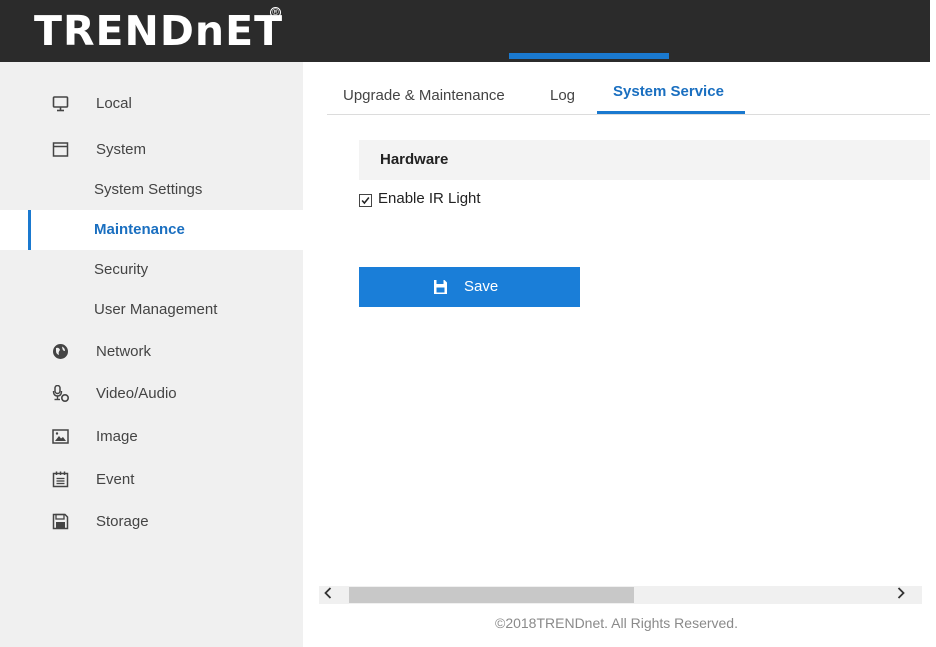 This screenshot has height=647, width=936. I want to click on sidebar-item-label: Video/Audio, so click(136, 393).